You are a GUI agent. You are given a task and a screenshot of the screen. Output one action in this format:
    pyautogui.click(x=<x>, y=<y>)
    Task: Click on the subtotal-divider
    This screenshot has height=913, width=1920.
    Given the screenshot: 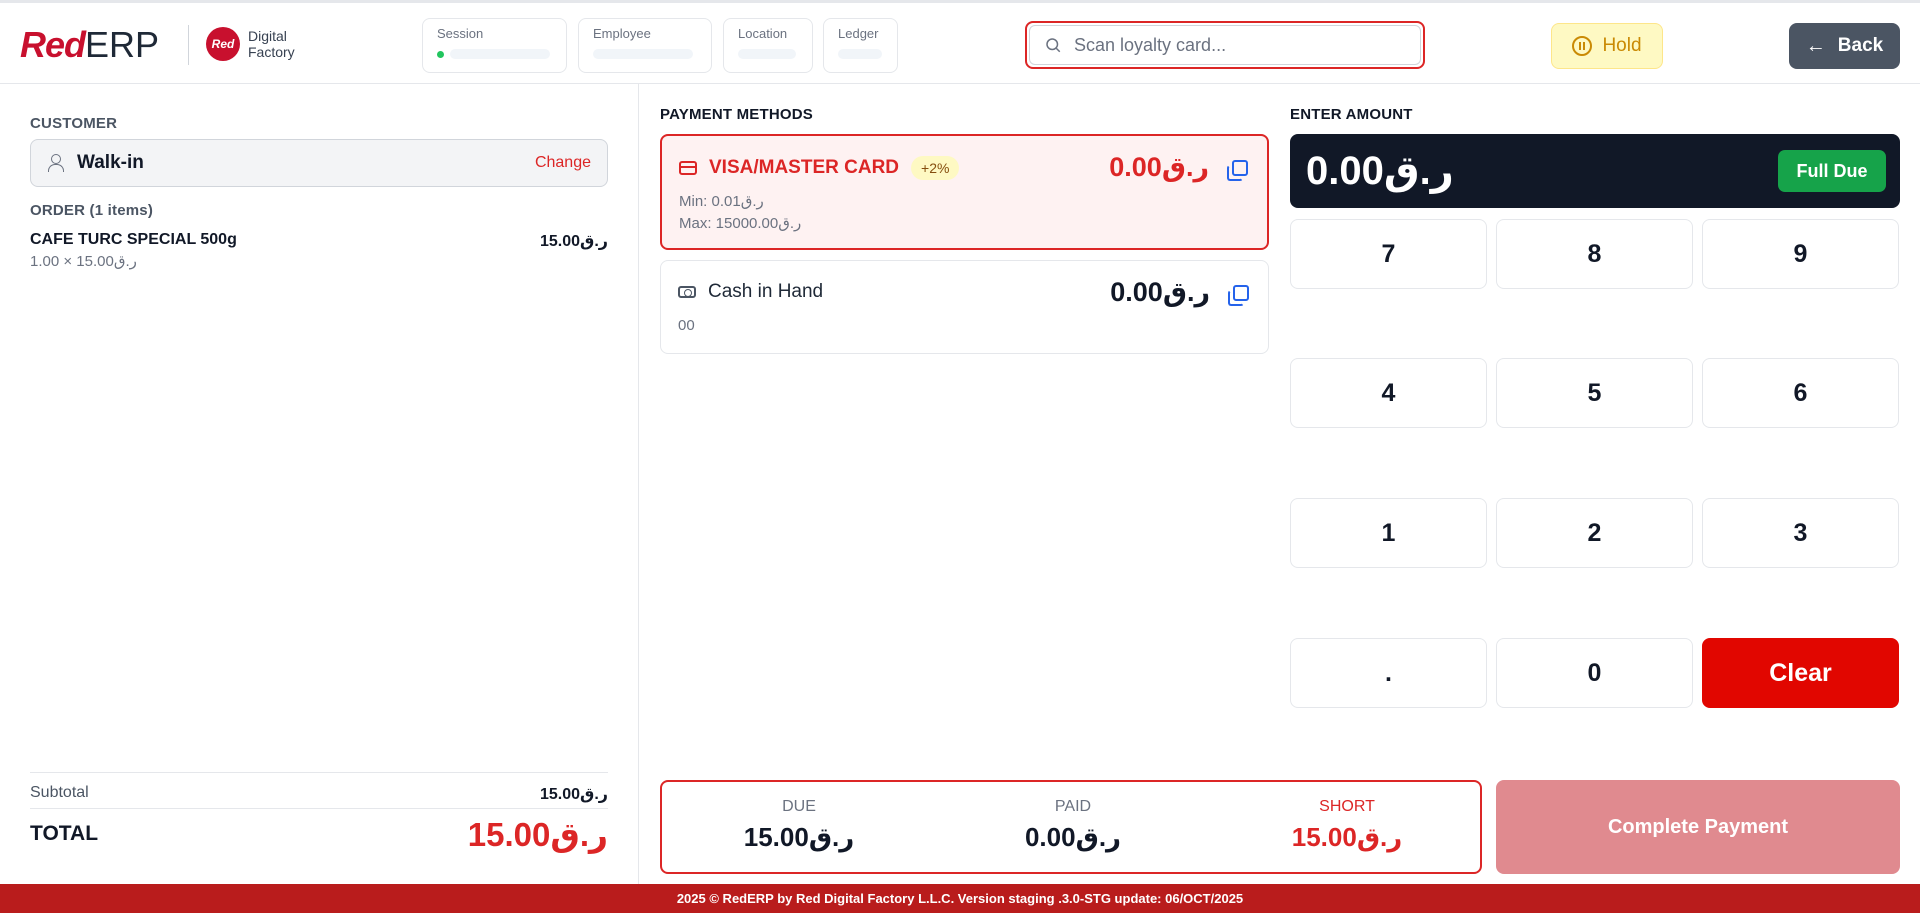 What is the action you would take?
    pyautogui.click(x=319, y=772)
    